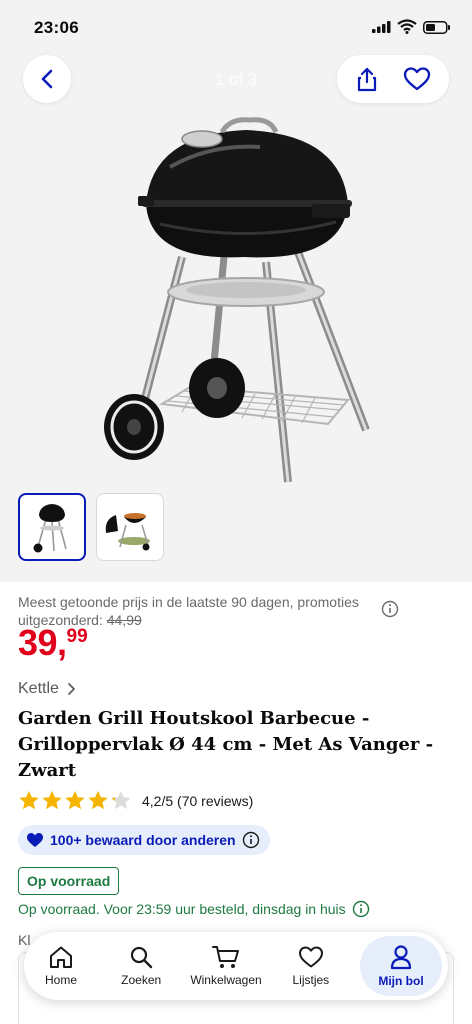 Image resolution: width=472 pixels, height=1024 pixels. I want to click on section-label-partial: Kl, so click(24, 940).